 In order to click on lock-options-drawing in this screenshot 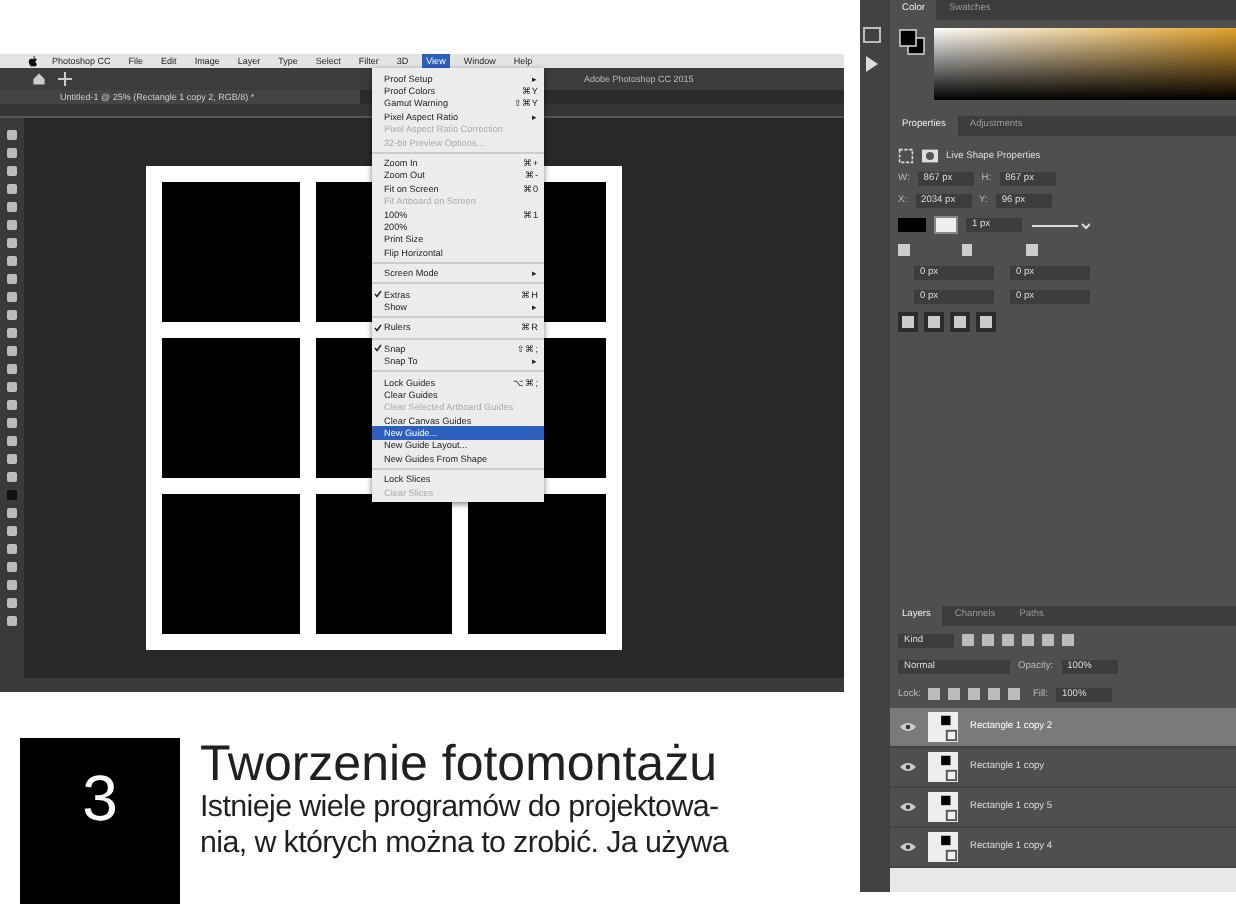, I will do `click(976, 694)`.